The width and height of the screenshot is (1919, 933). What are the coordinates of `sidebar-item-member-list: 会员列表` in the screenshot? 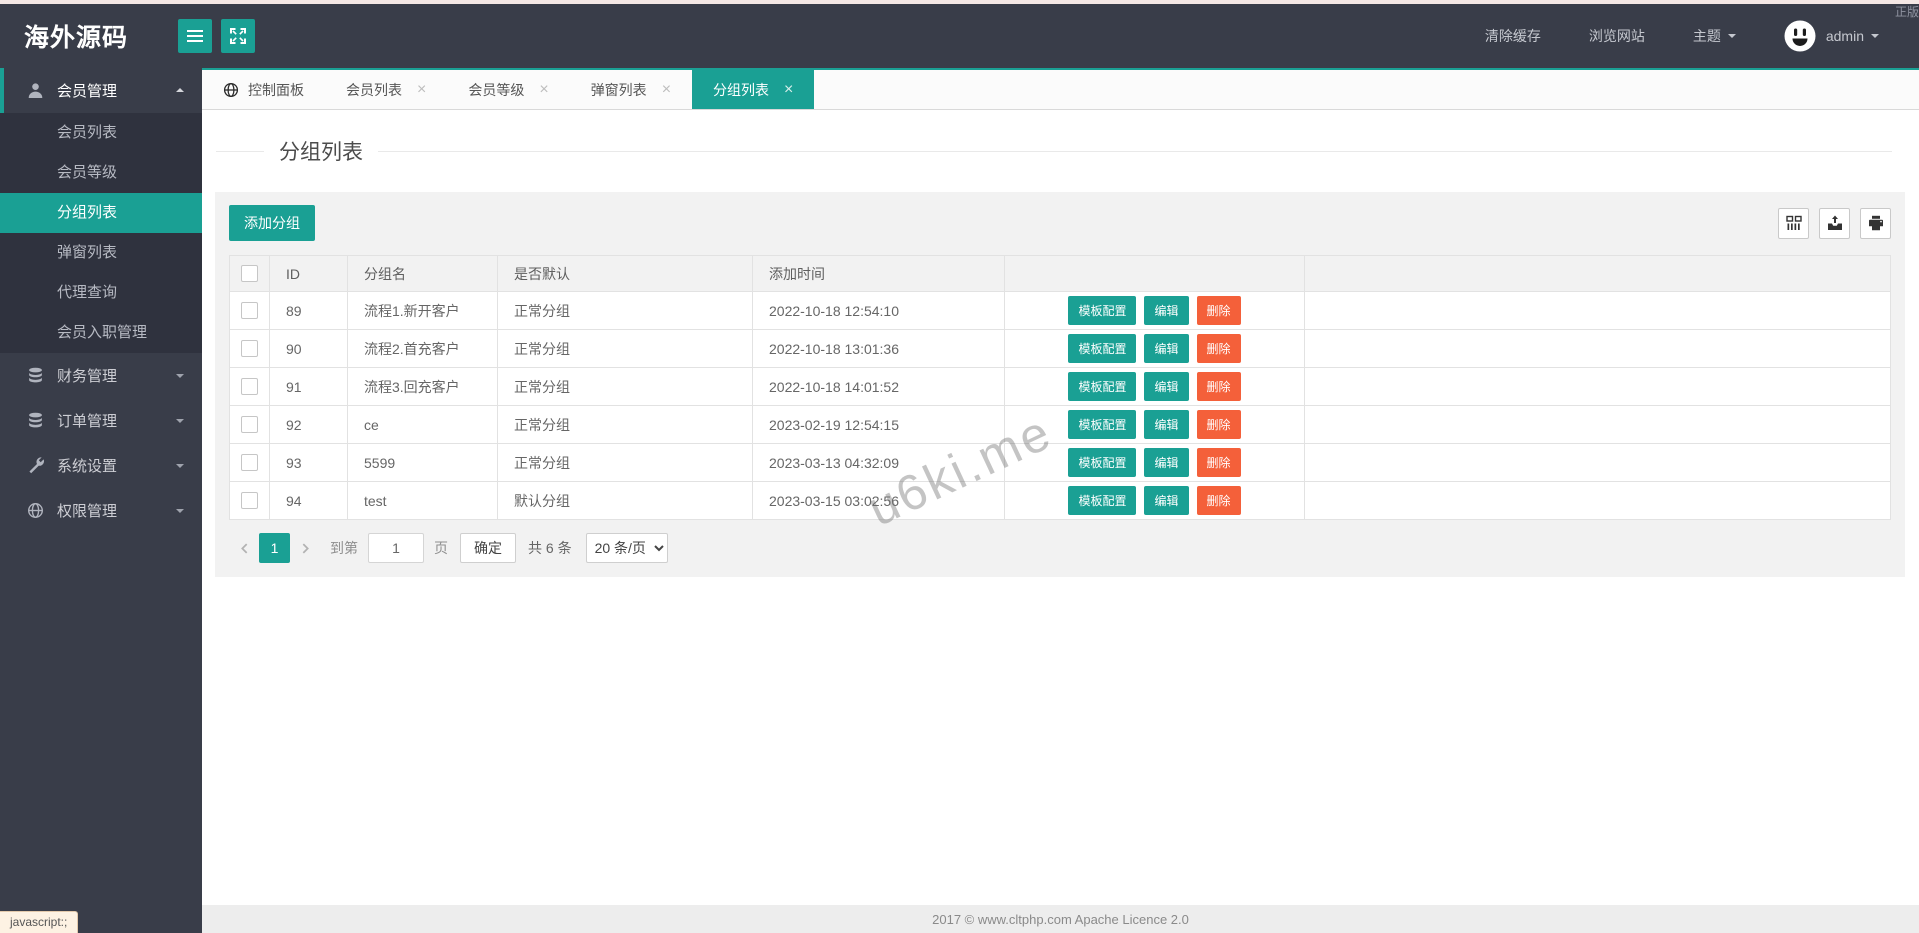 It's located at (101, 133).